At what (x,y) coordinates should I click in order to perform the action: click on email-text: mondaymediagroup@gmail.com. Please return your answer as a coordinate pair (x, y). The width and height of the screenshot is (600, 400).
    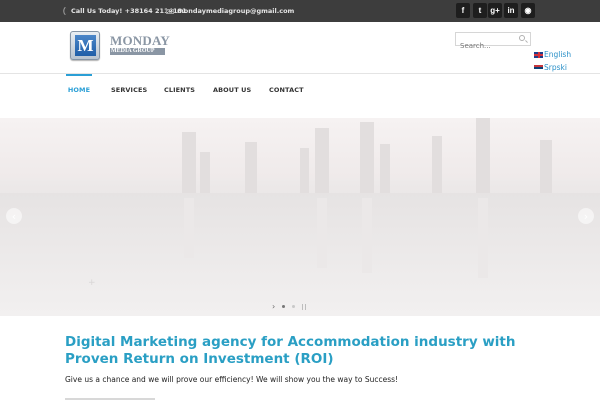
    Looking at the image, I should click on (235, 11).